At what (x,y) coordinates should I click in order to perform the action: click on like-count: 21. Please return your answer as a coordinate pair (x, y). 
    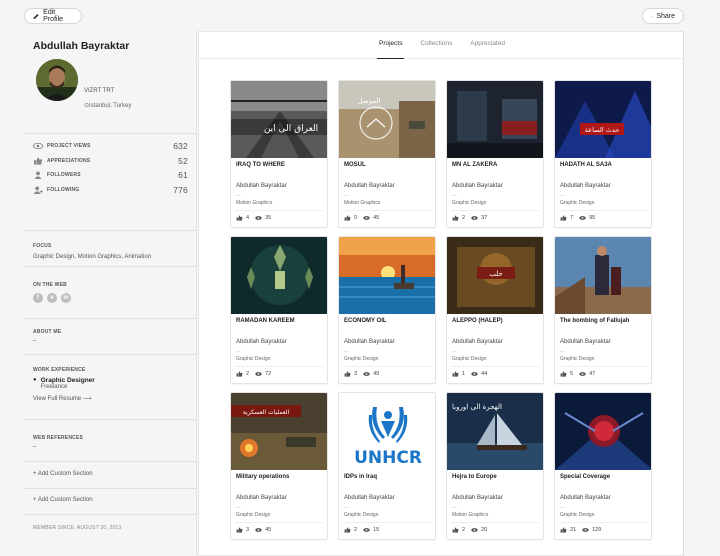
    Looking at the image, I should click on (573, 530).